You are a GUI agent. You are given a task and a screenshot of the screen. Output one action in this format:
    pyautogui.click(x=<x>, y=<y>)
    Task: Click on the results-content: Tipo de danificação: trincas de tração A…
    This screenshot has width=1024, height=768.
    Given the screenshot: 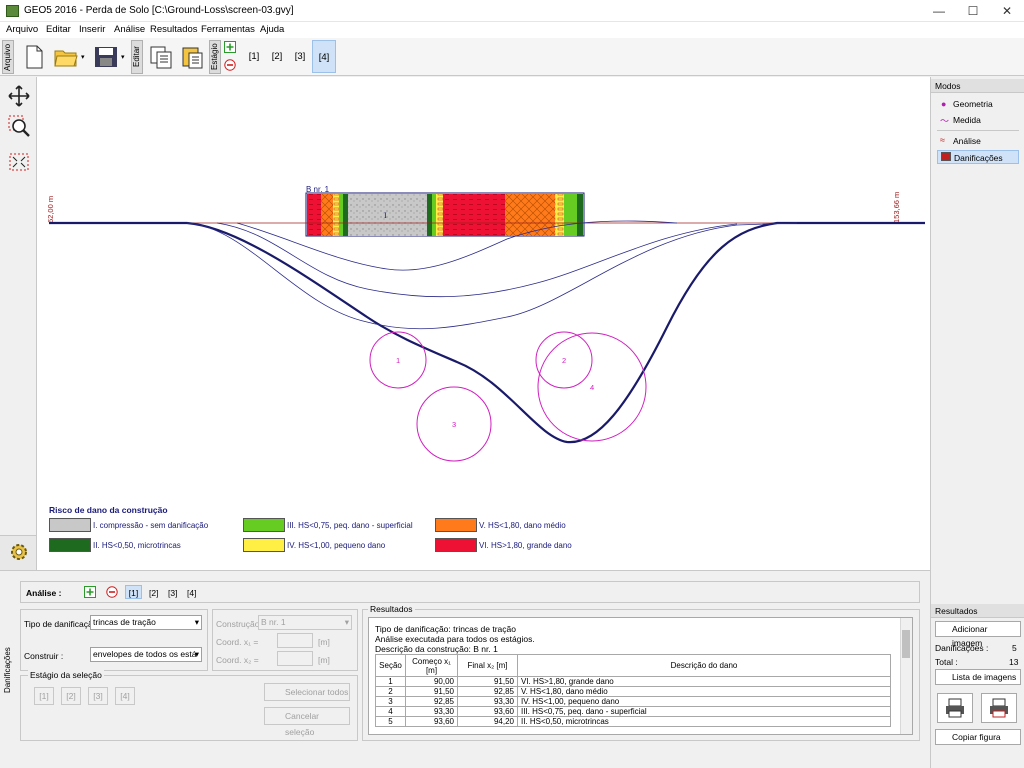 What is the action you would take?
    pyautogui.click(x=640, y=676)
    